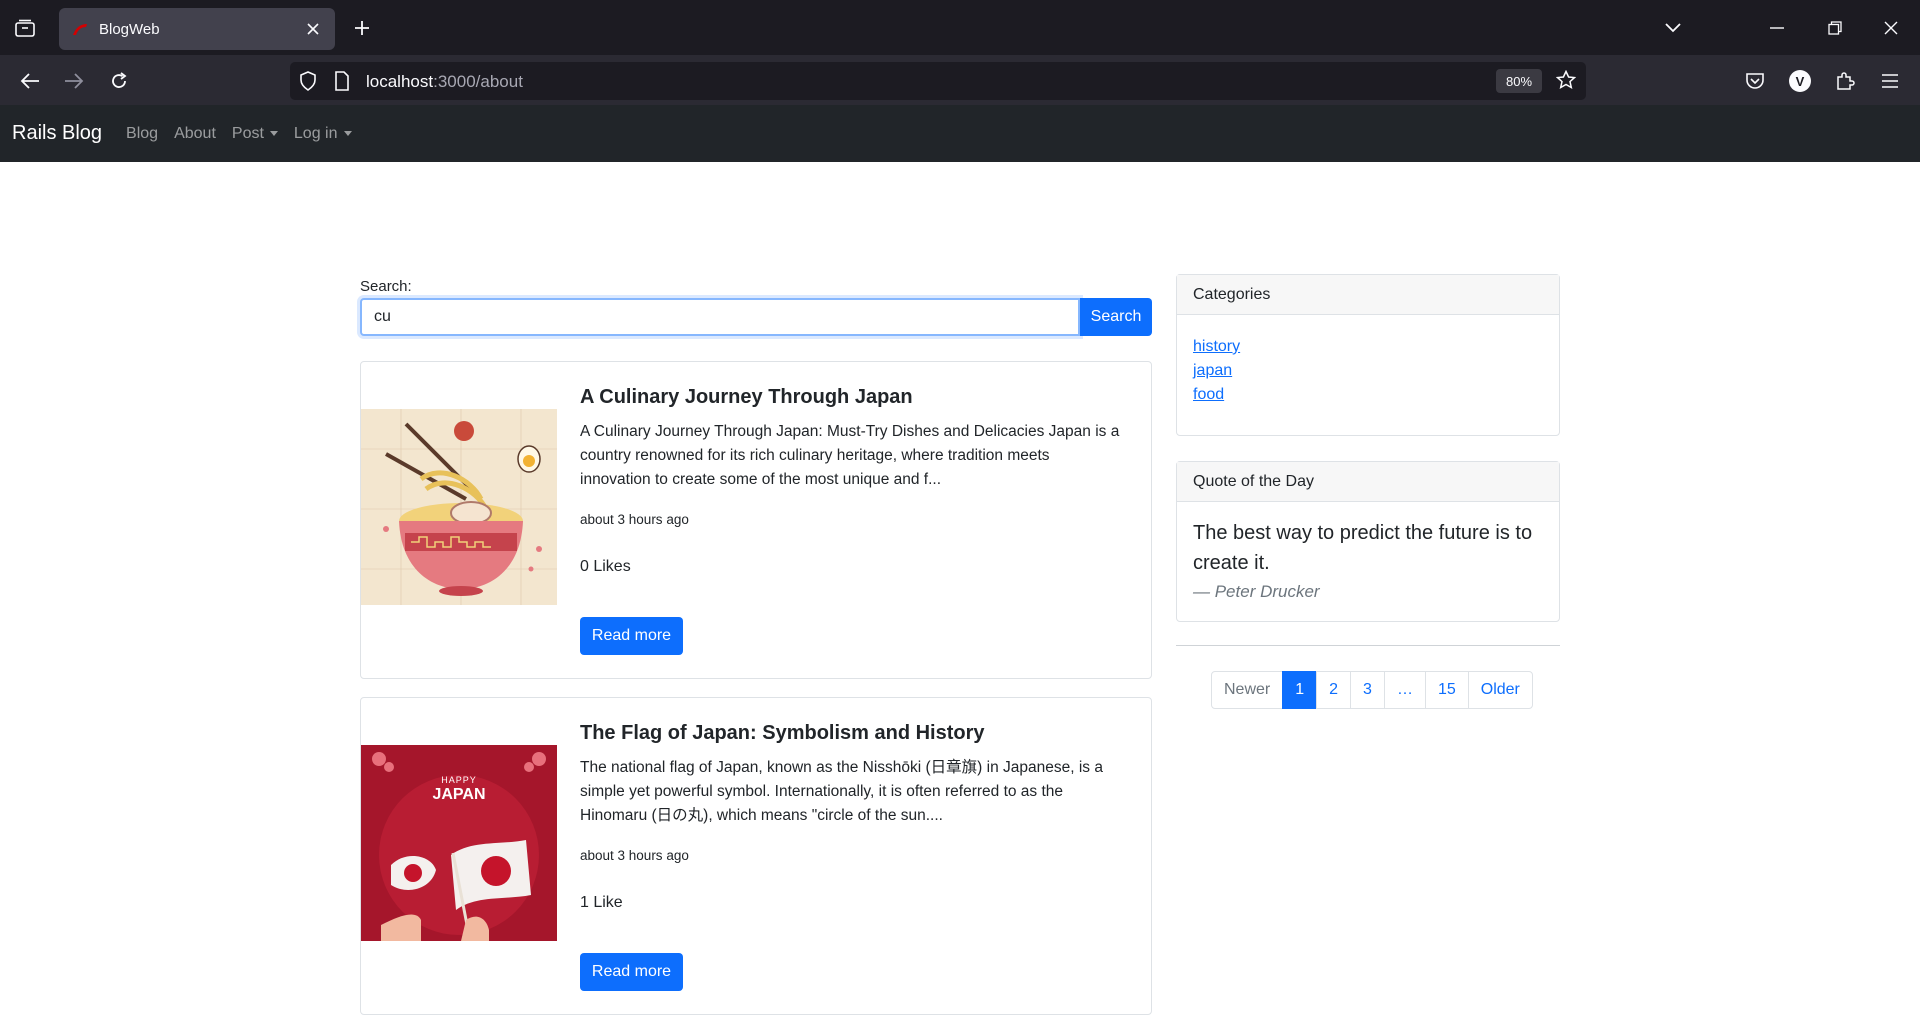 This screenshot has width=1920, height=1022. I want to click on url-text: localhost:3000/about, so click(444, 82).